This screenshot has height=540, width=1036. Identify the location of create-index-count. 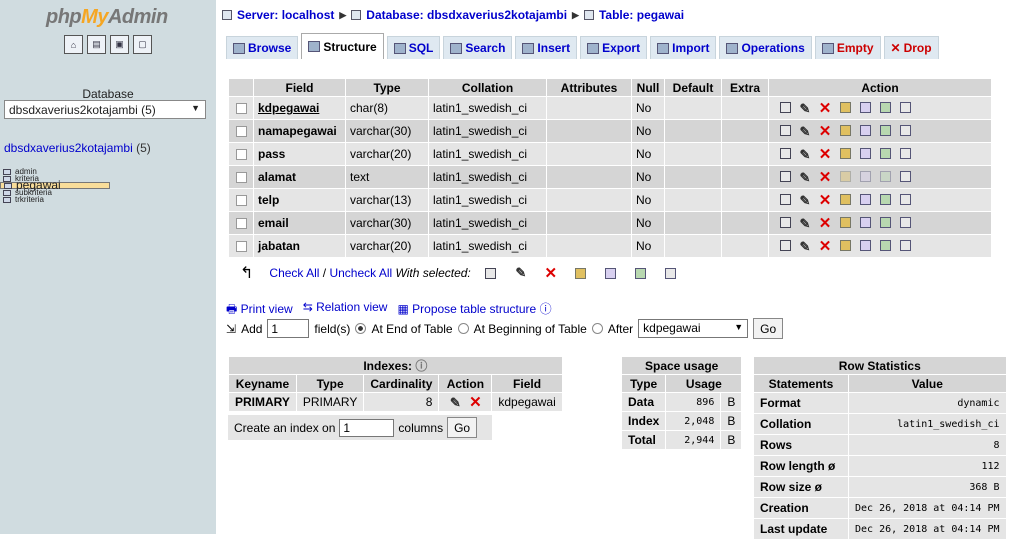
(367, 427).